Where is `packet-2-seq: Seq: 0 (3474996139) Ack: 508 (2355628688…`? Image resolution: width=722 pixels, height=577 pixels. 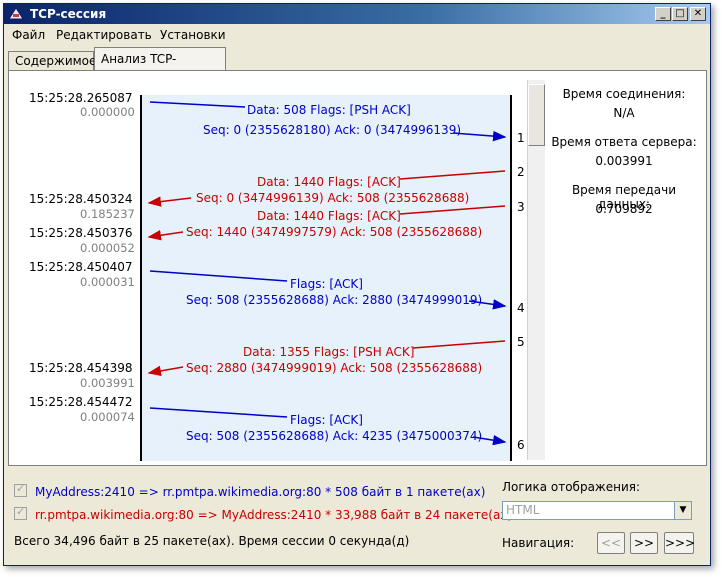 packet-2-seq: Seq: 0 (3474996139) Ack: 508 (2355628688… is located at coordinates (333, 198).